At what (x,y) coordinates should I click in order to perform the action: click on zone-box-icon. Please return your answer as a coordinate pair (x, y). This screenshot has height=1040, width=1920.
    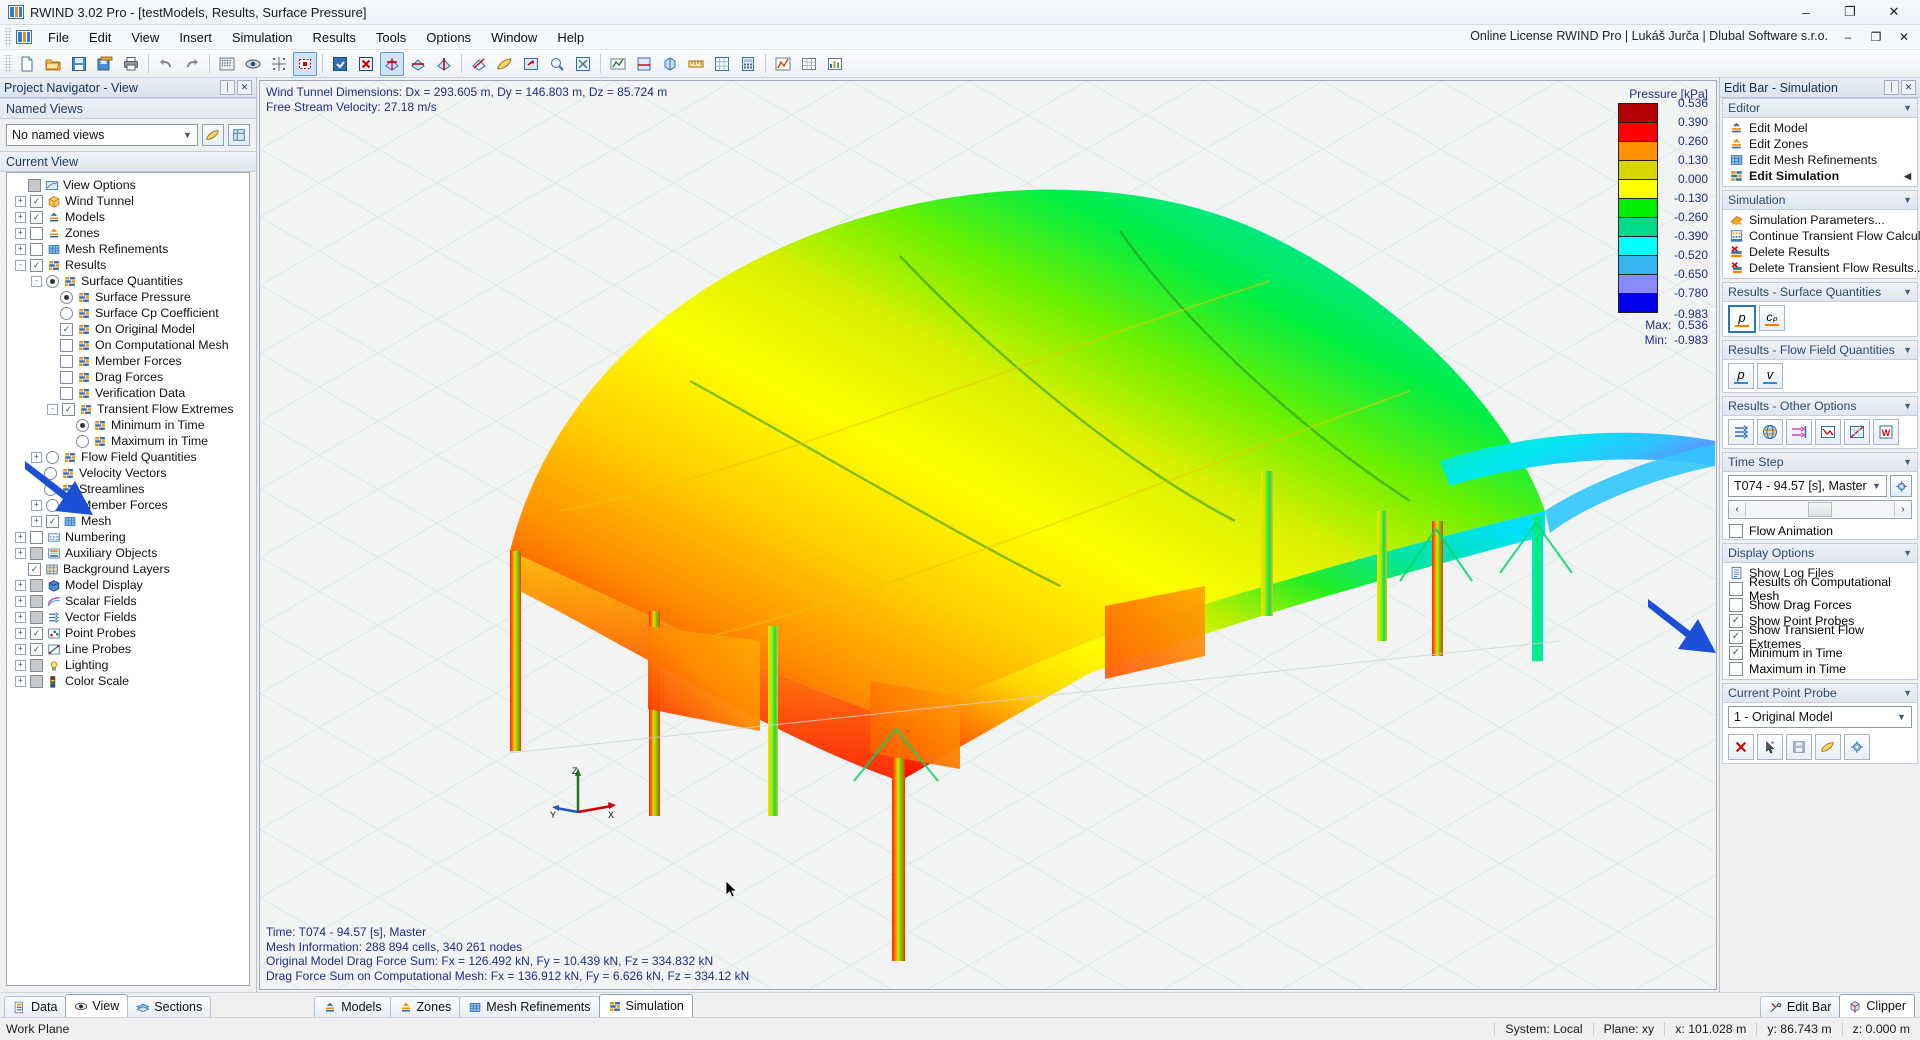
    Looking at the image, I should click on (340, 64).